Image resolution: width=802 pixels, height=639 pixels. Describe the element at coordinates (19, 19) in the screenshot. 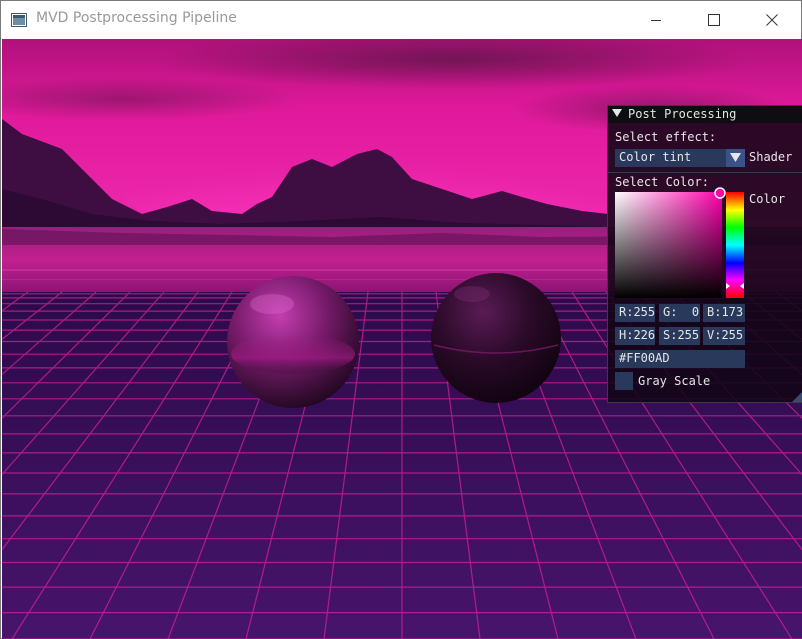

I see `app-icon` at that location.